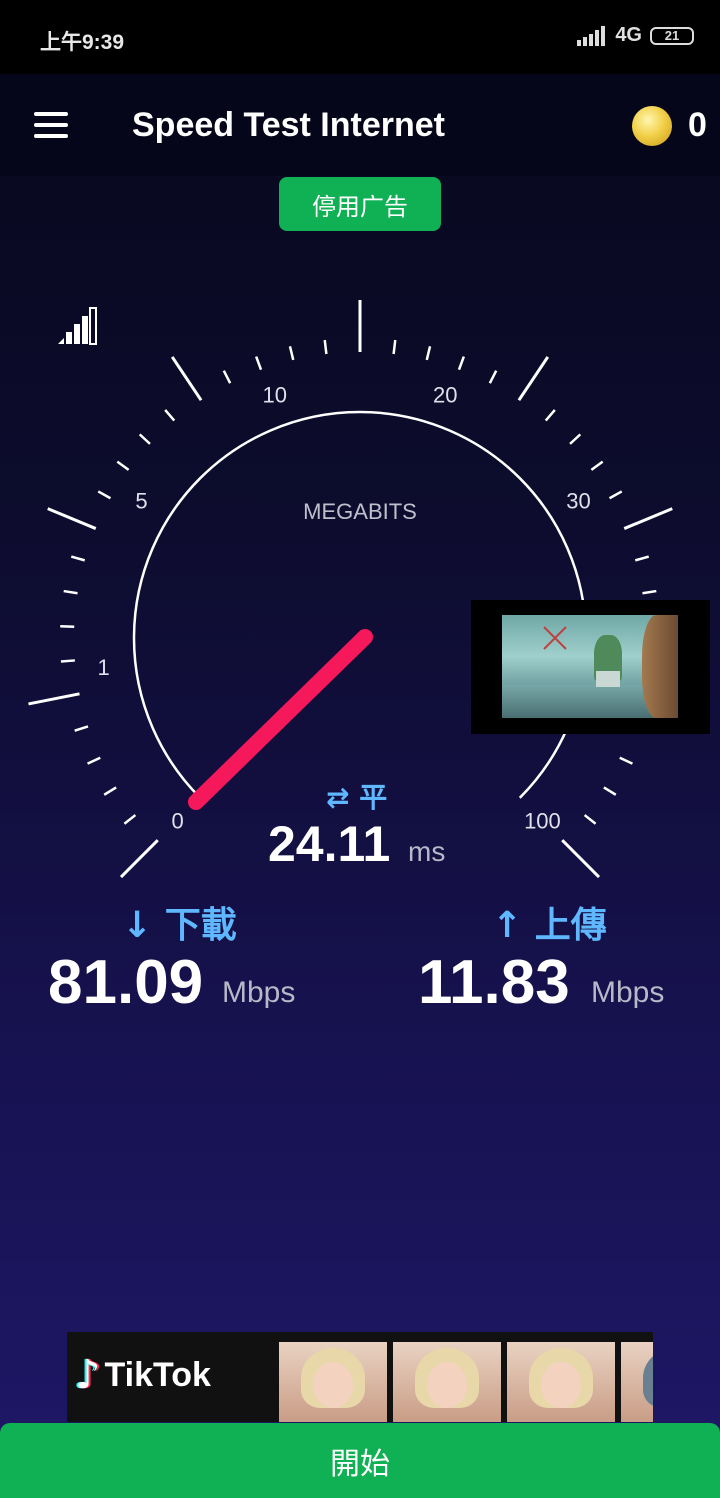  Describe the element at coordinates (103, 667) in the screenshot. I see `gauge-scale-label: 1` at that location.